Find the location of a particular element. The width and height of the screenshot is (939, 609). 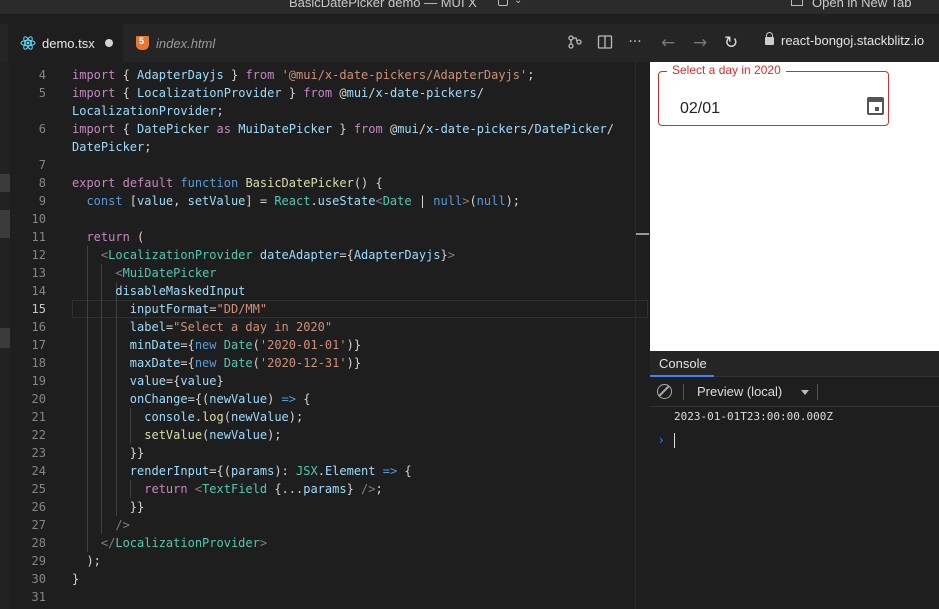

code-line: DatePicker; is located at coordinates (80, 147).